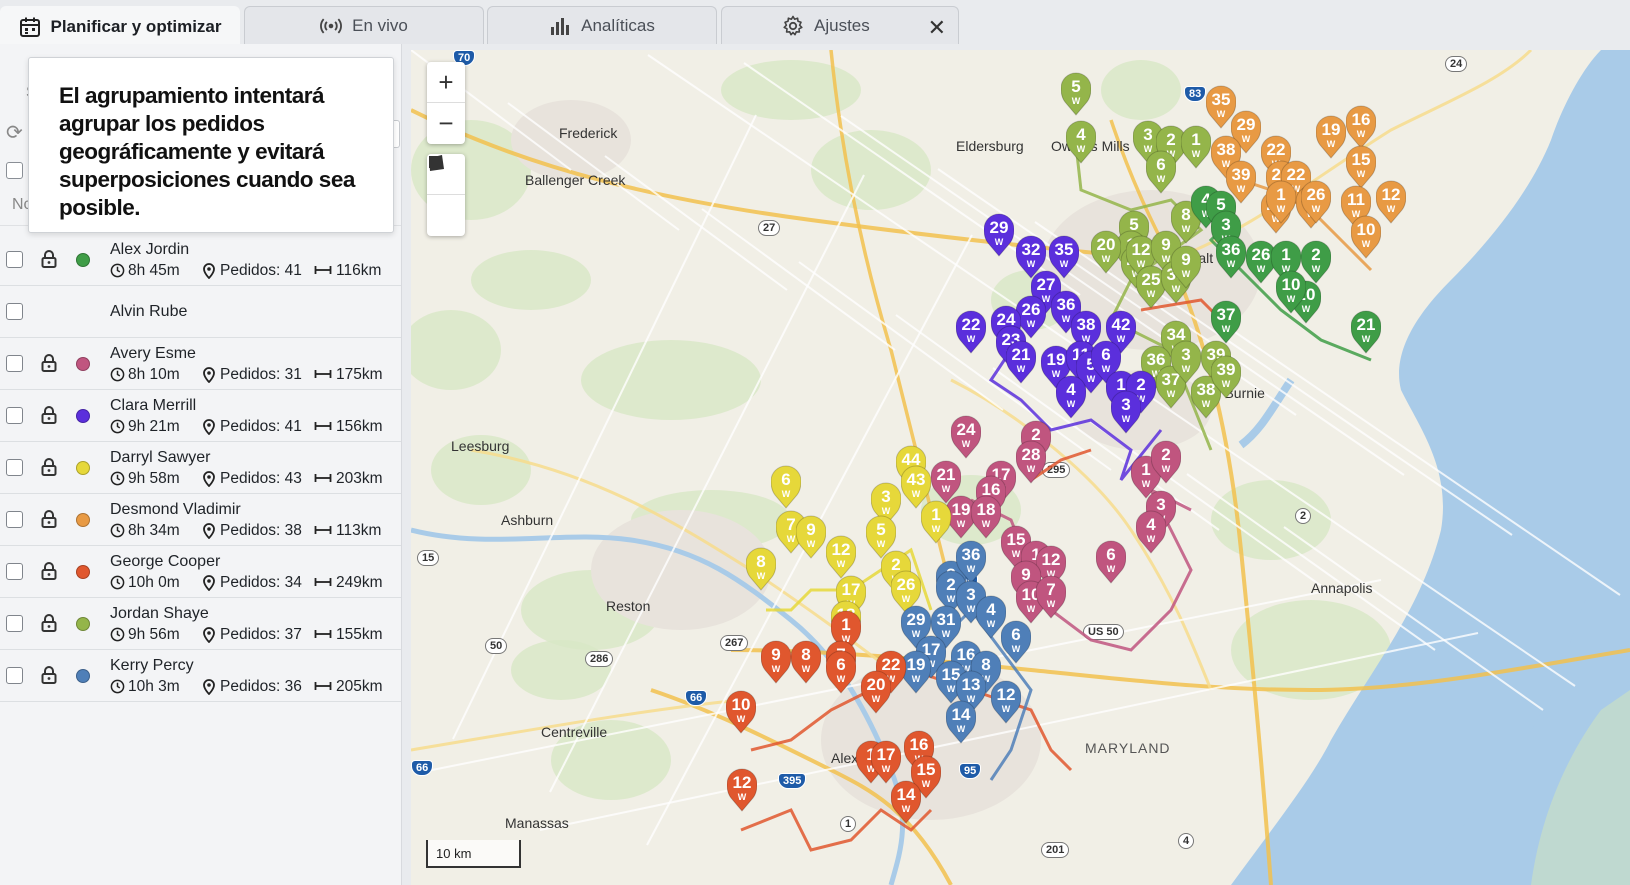 Image resolution: width=1630 pixels, height=885 pixels. Describe the element at coordinates (1221, 99) in the screenshot. I see `stop-number: 35` at that location.